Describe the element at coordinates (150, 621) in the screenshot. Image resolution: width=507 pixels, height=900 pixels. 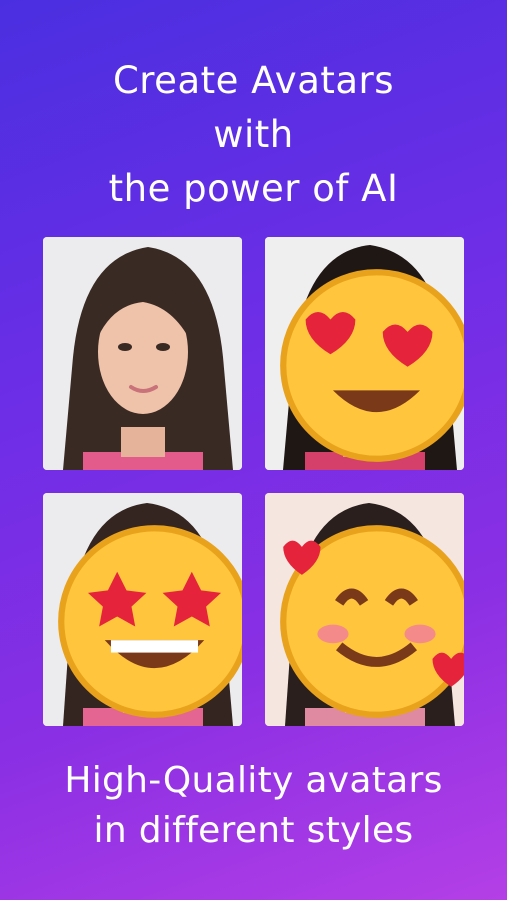
I see `star-struck-emoji-icon` at that location.